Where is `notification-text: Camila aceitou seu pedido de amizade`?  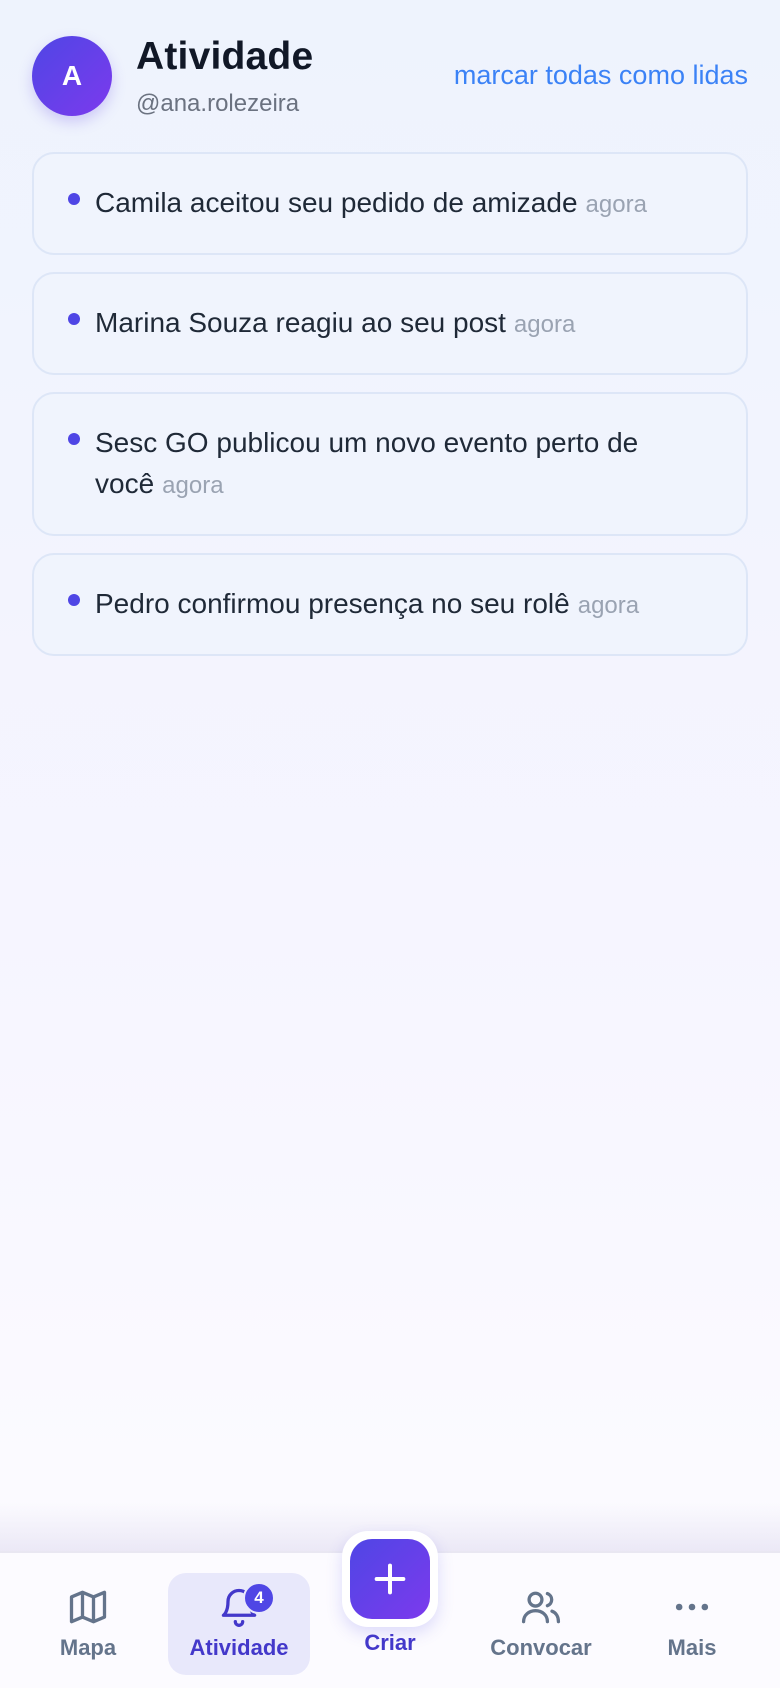 notification-text: Camila aceitou seu pedido de amizade is located at coordinates (336, 202).